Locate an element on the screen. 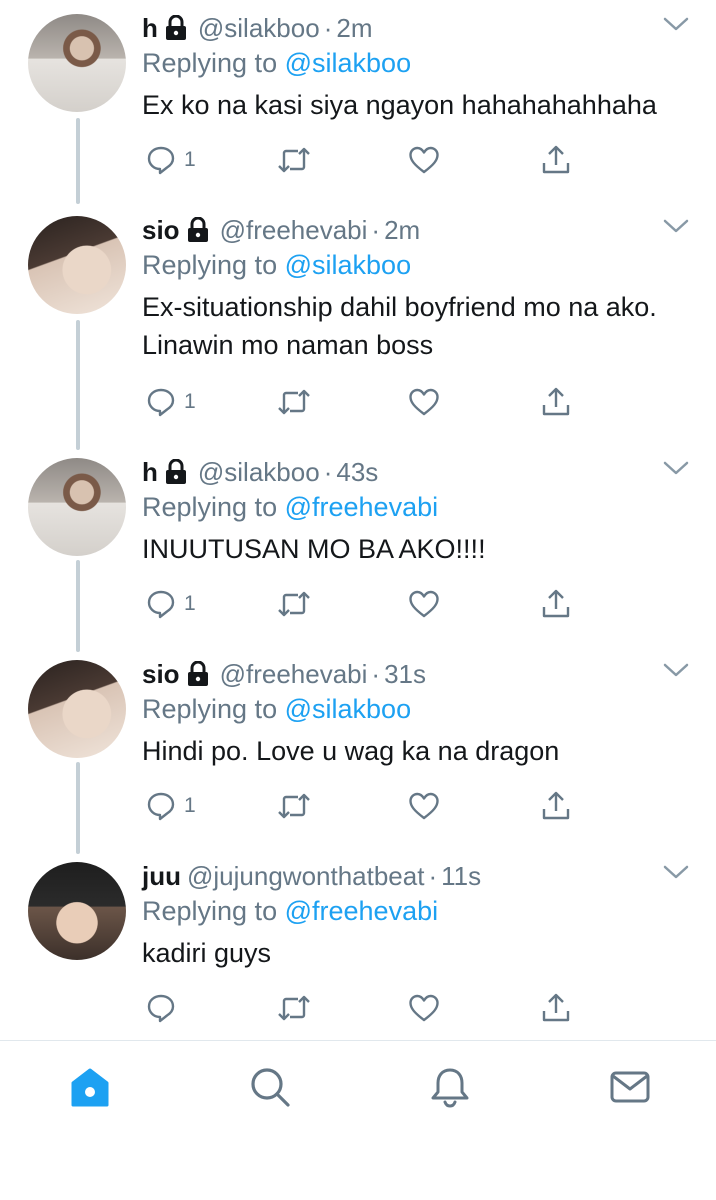  tweet-actions is located at coordinates (366, 1008).